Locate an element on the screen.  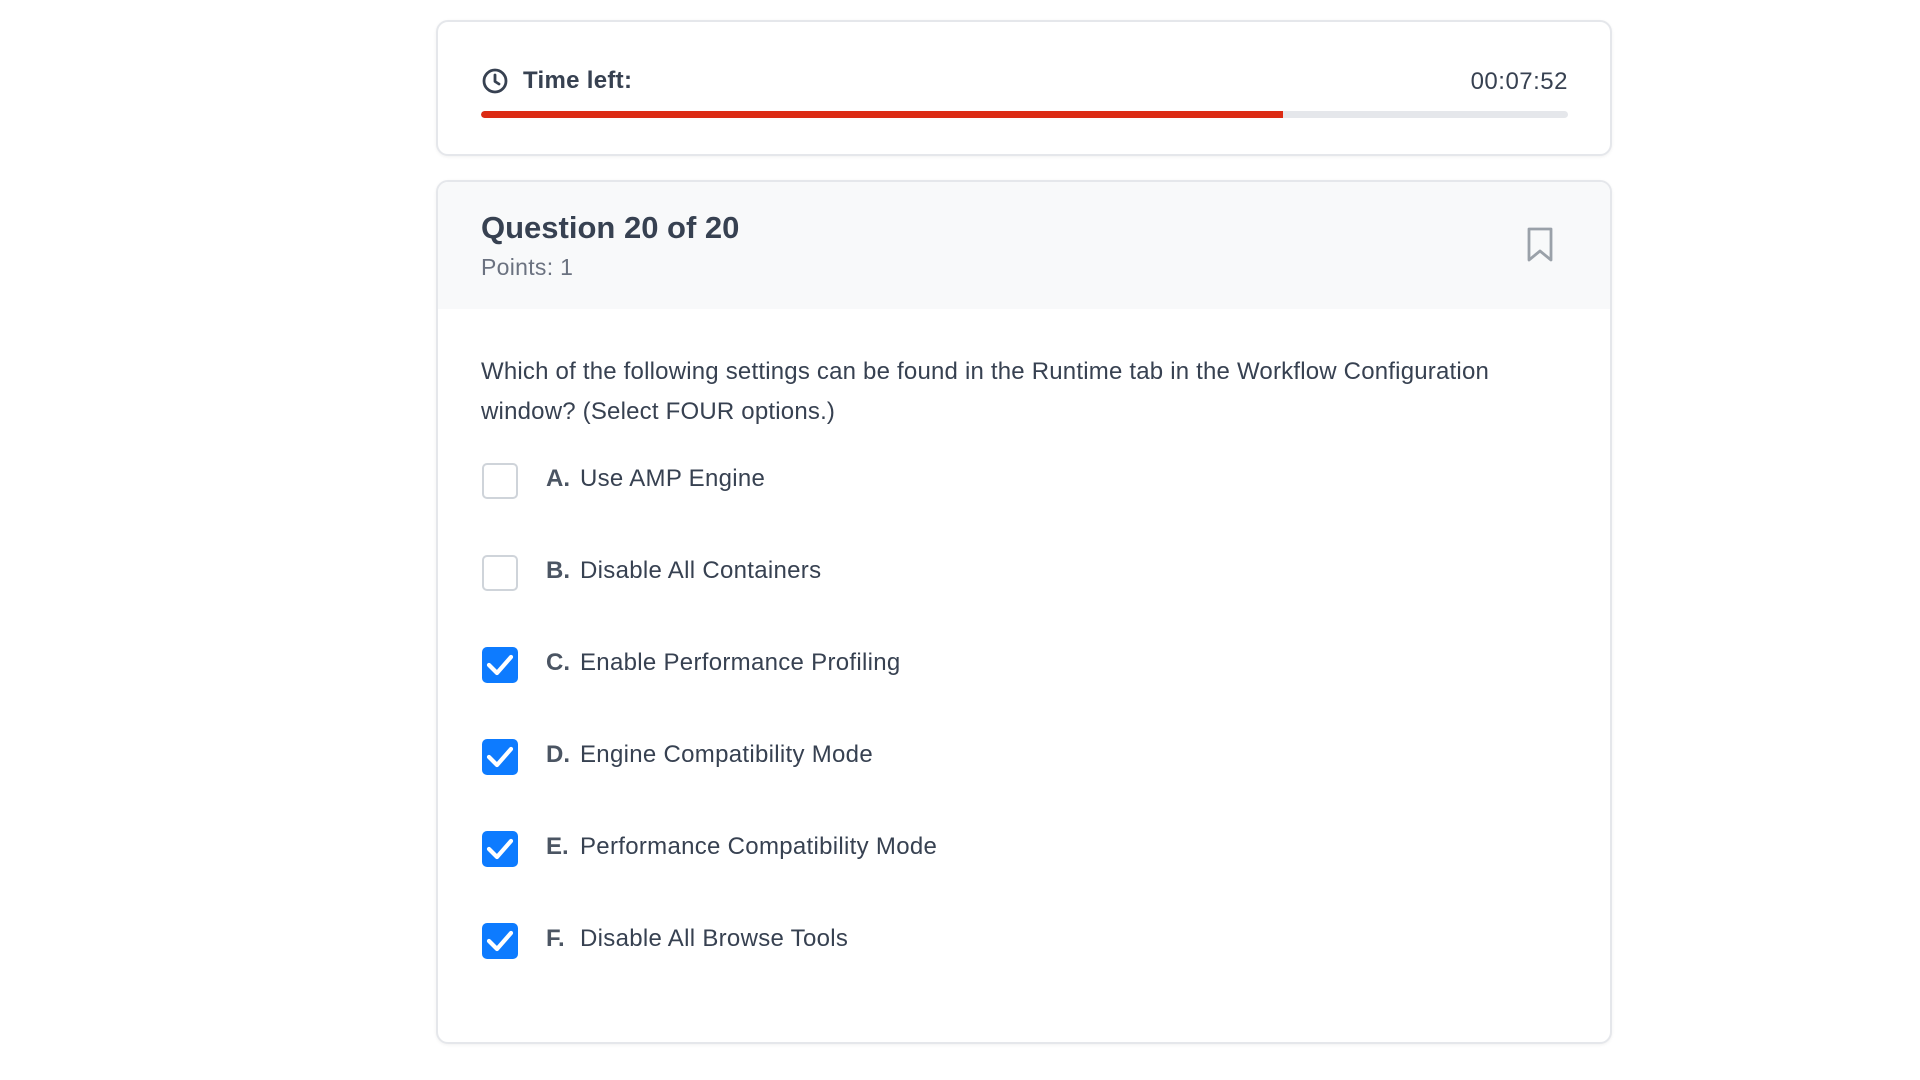
option-text: Disable All Containers is located at coordinates (701, 570).